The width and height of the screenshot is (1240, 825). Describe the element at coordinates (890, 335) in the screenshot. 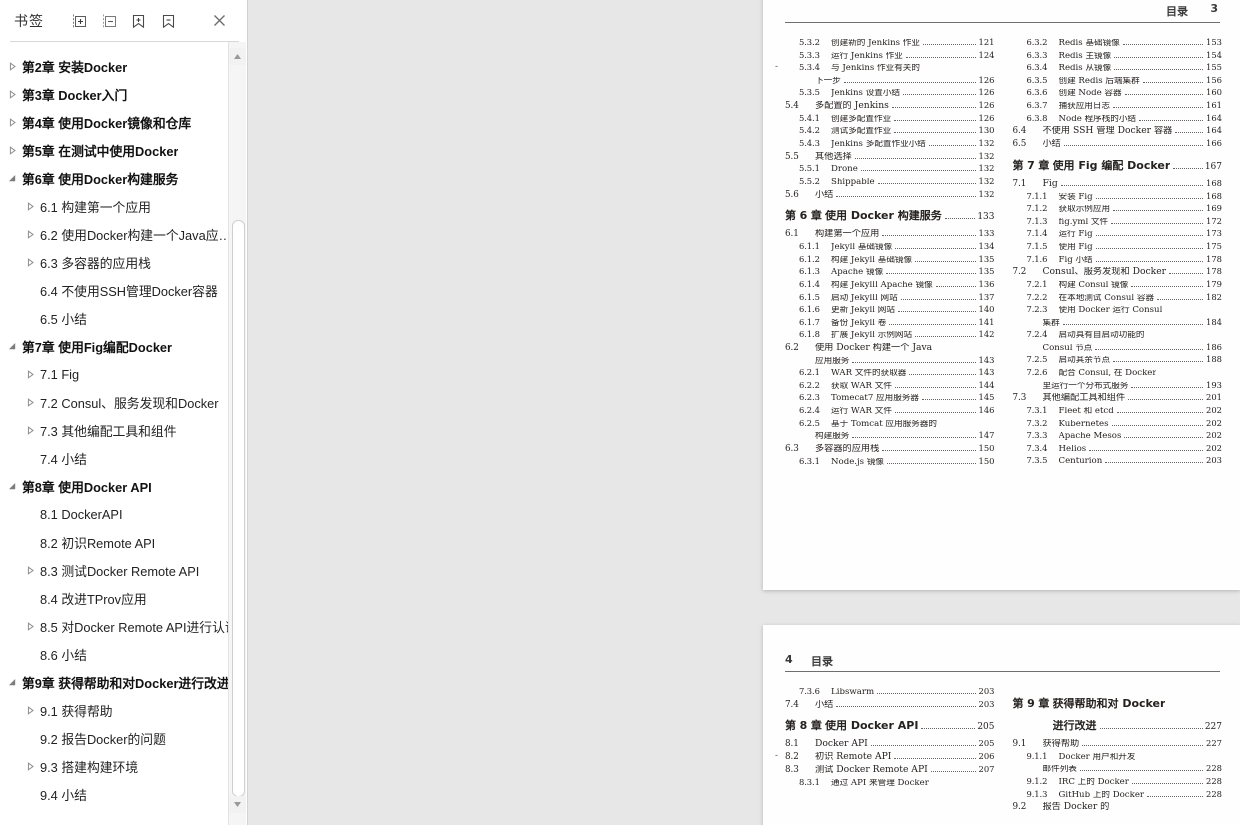

I see `toc-entry: 6.1.8 扩展 Jekyll 示例网站 142` at that location.